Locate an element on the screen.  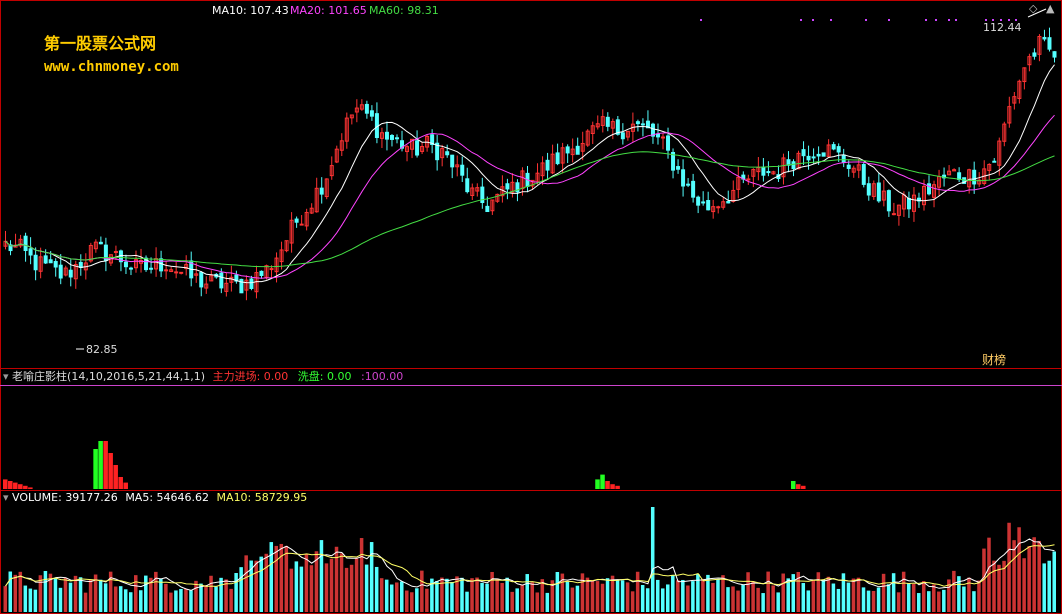
indicator-third: :100.00 is located at coordinates (382, 376).